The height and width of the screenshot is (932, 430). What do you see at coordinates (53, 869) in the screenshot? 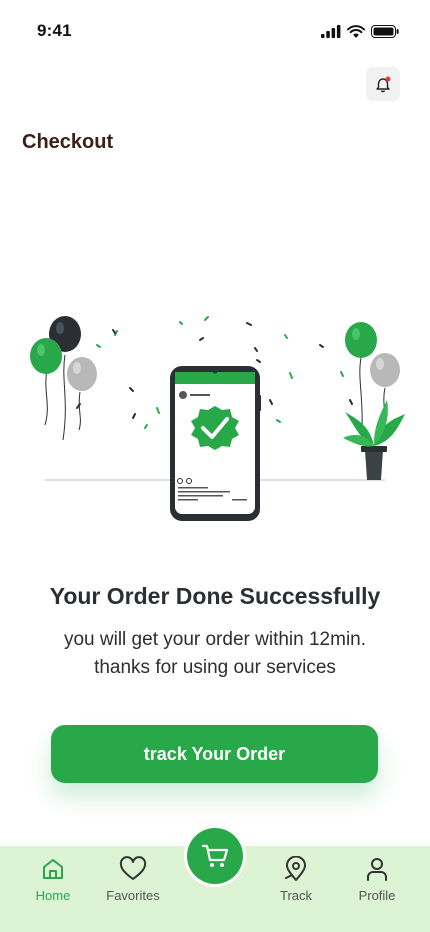
I see `home-icon` at bounding box center [53, 869].